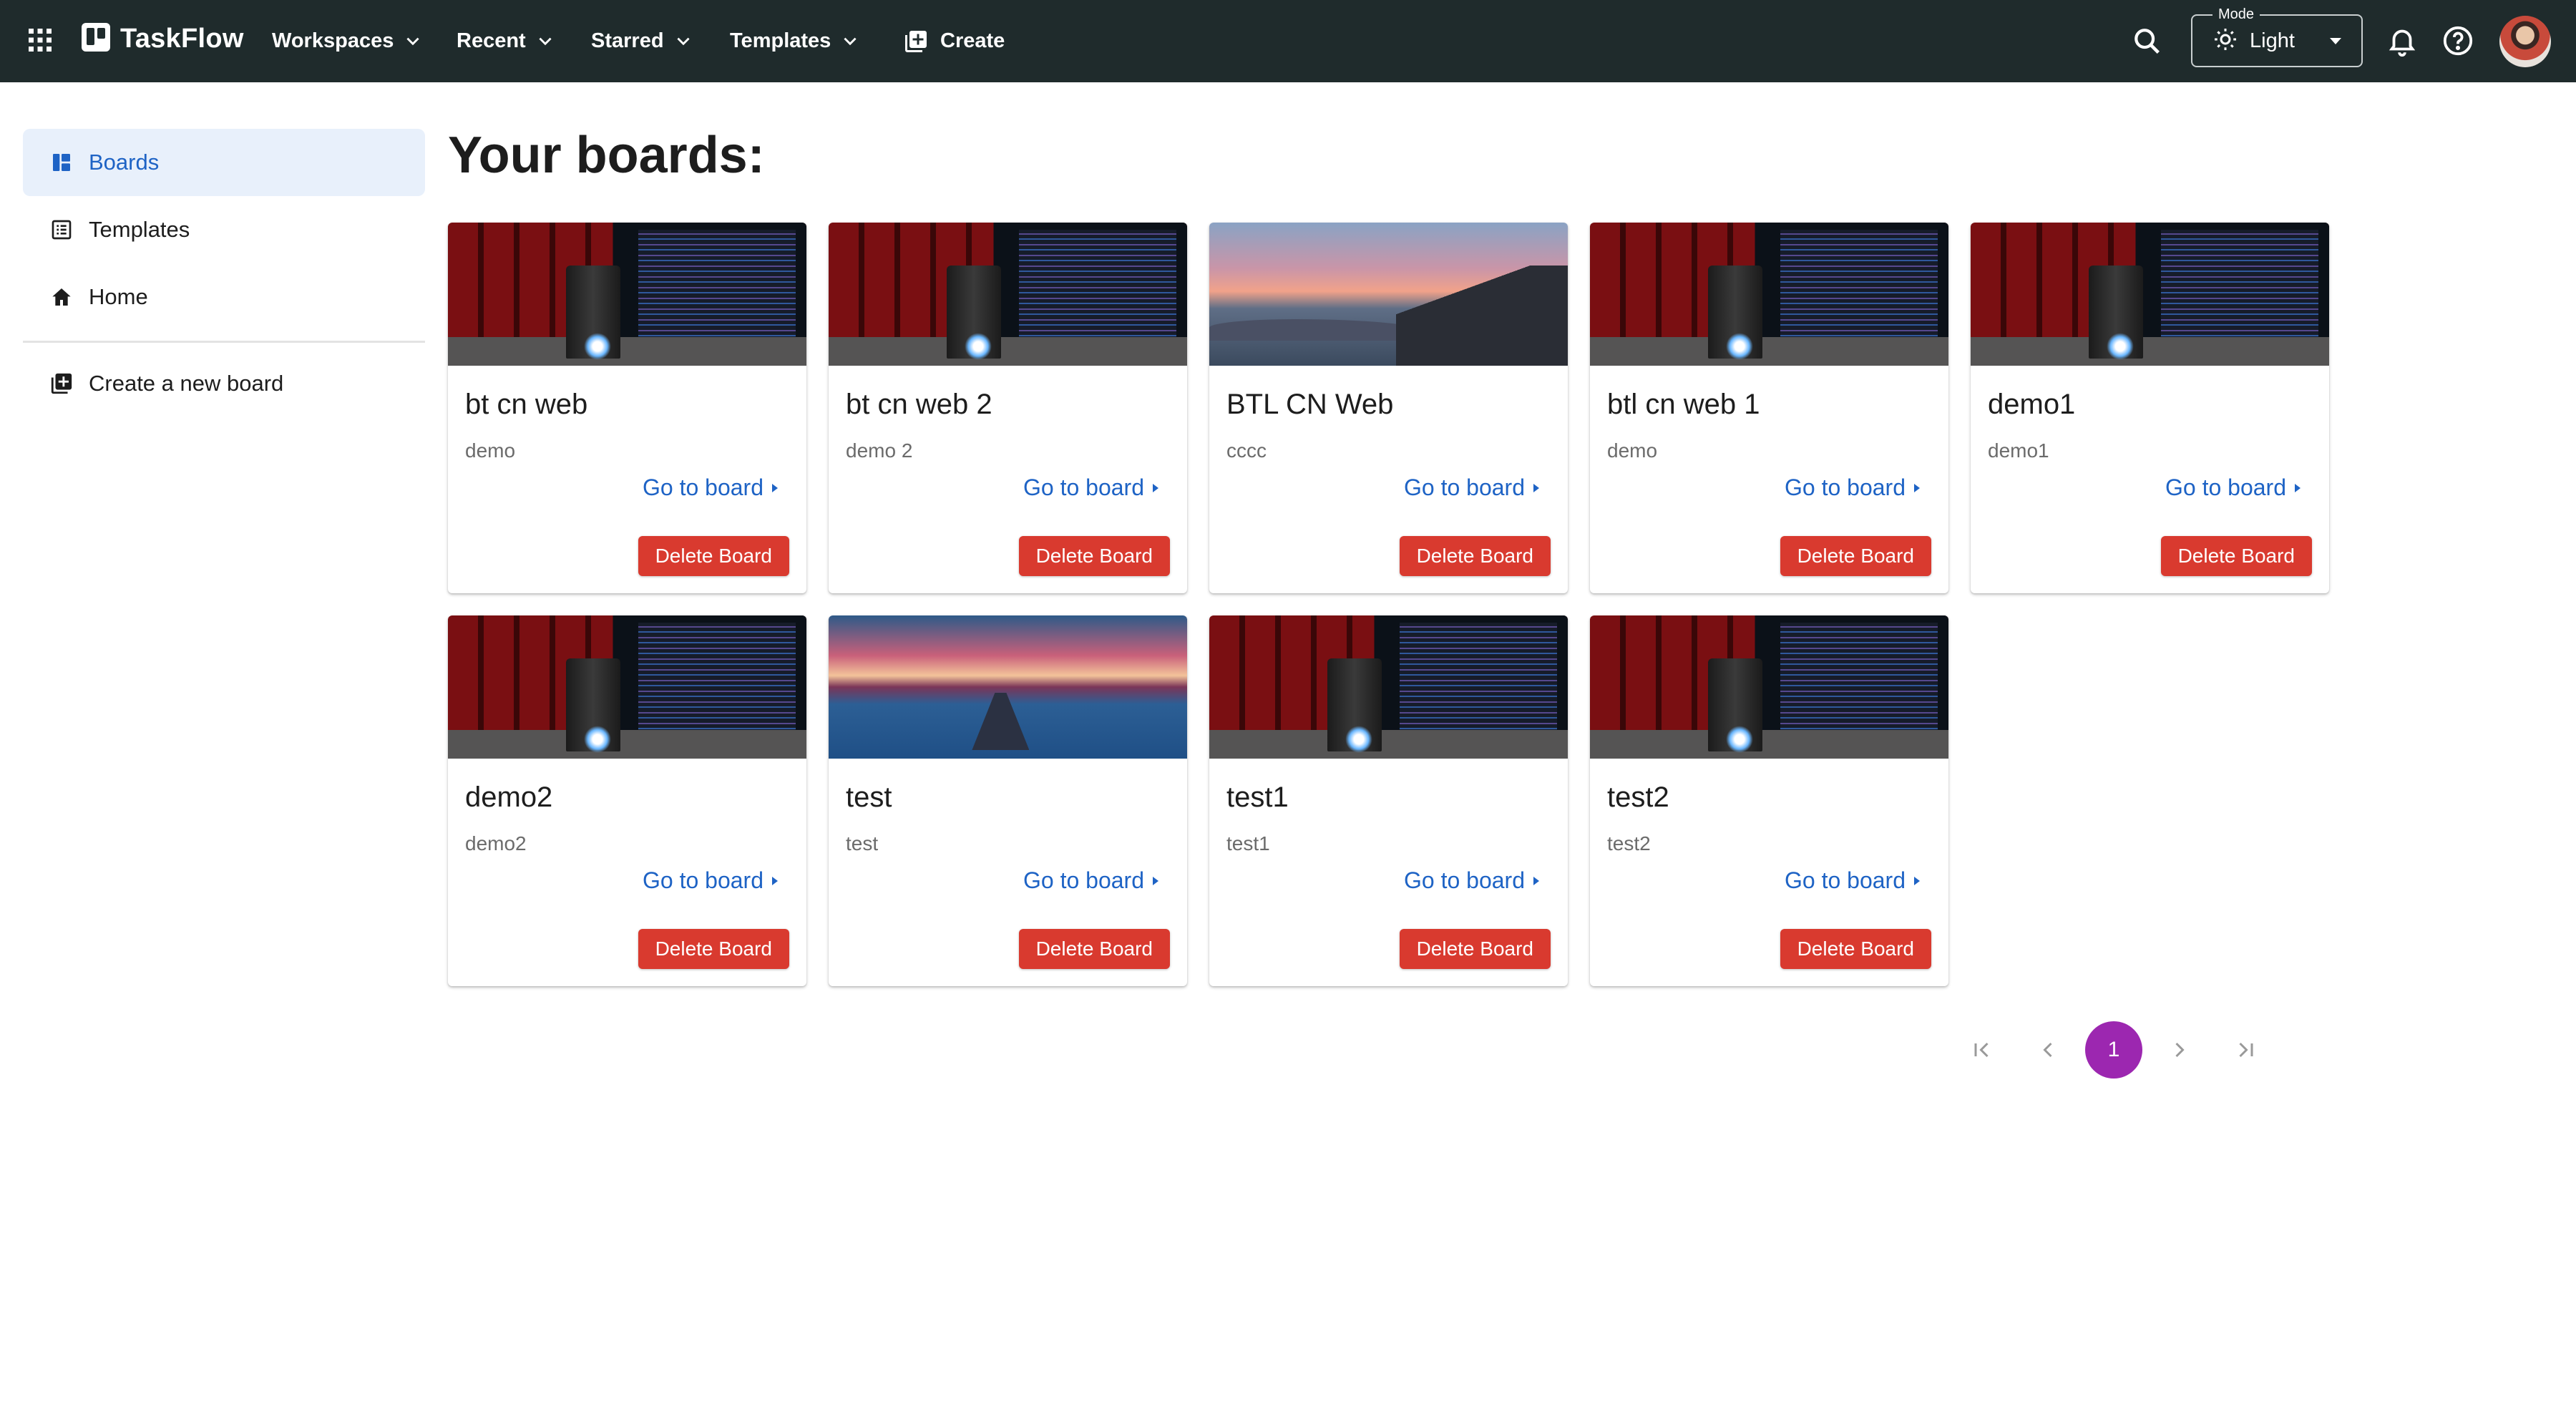 This screenshot has width=2576, height=1407. I want to click on board-card: test1 test1 Go to board Delete Board, so click(1388, 800).